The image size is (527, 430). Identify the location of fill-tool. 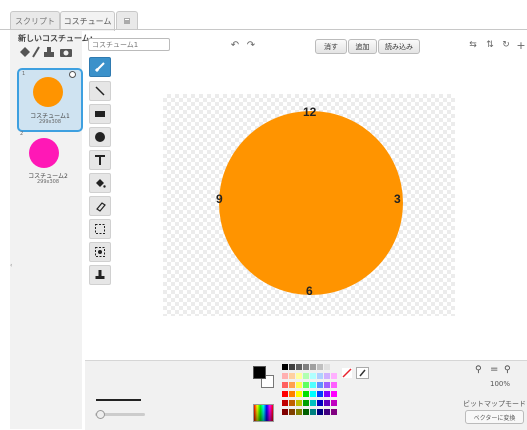
(100, 183).